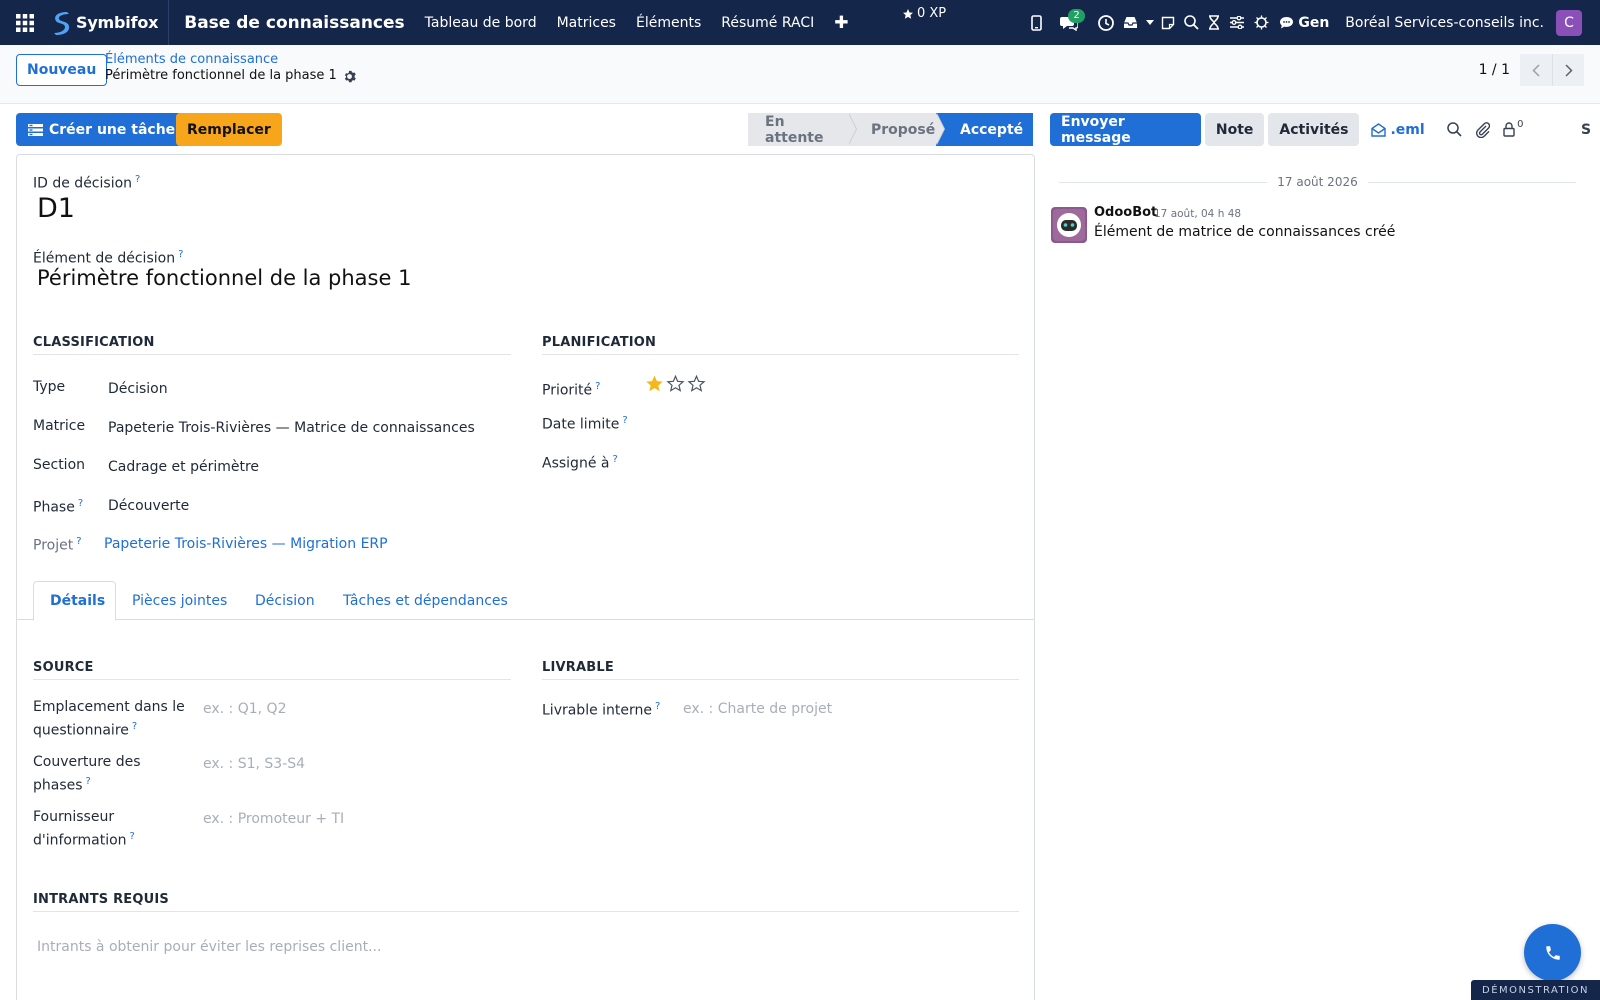 The width and height of the screenshot is (1600, 1000). What do you see at coordinates (1105, 22) in the screenshot?
I see `clock-icon` at bounding box center [1105, 22].